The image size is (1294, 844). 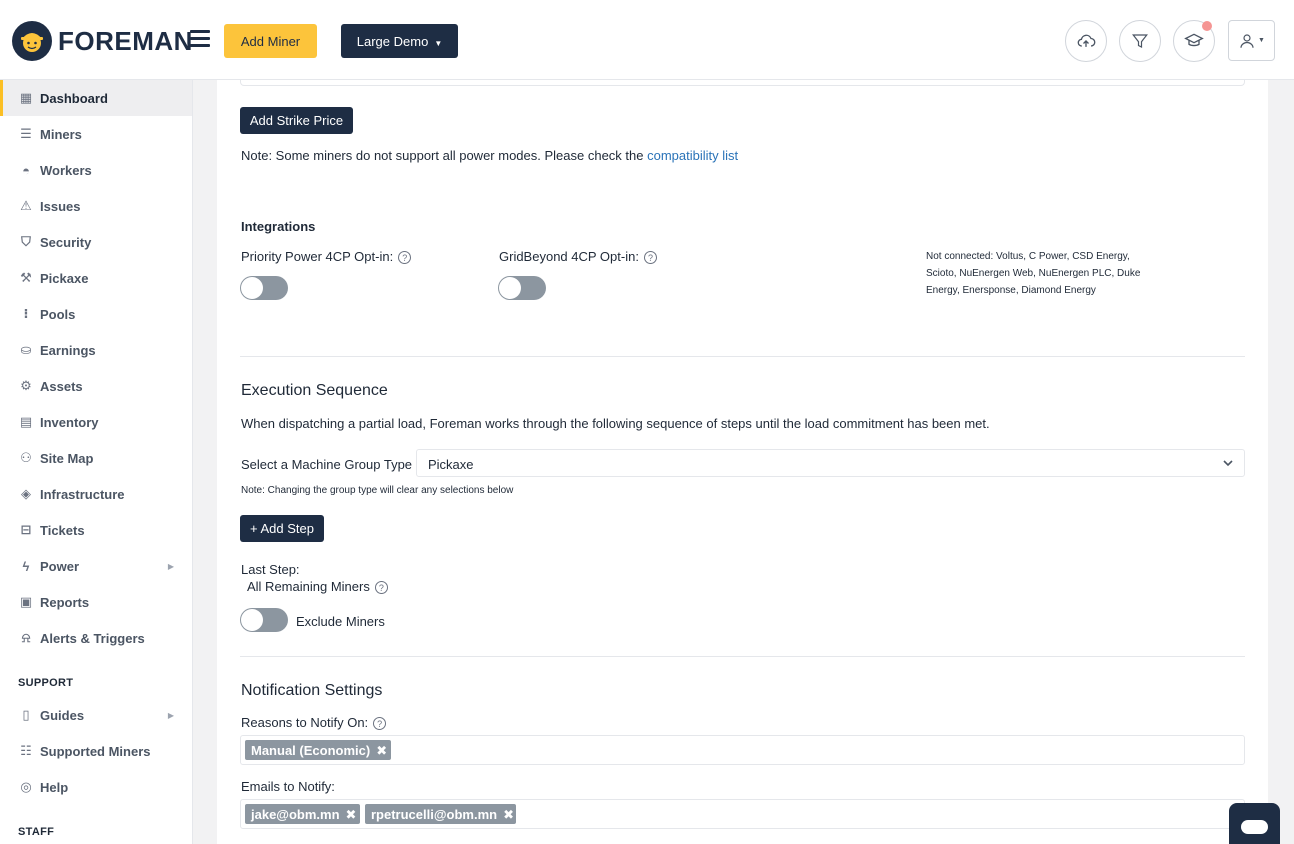 I want to click on sidebar-item-infrastructure: ◈ Infrastructure, so click(x=96, y=494).